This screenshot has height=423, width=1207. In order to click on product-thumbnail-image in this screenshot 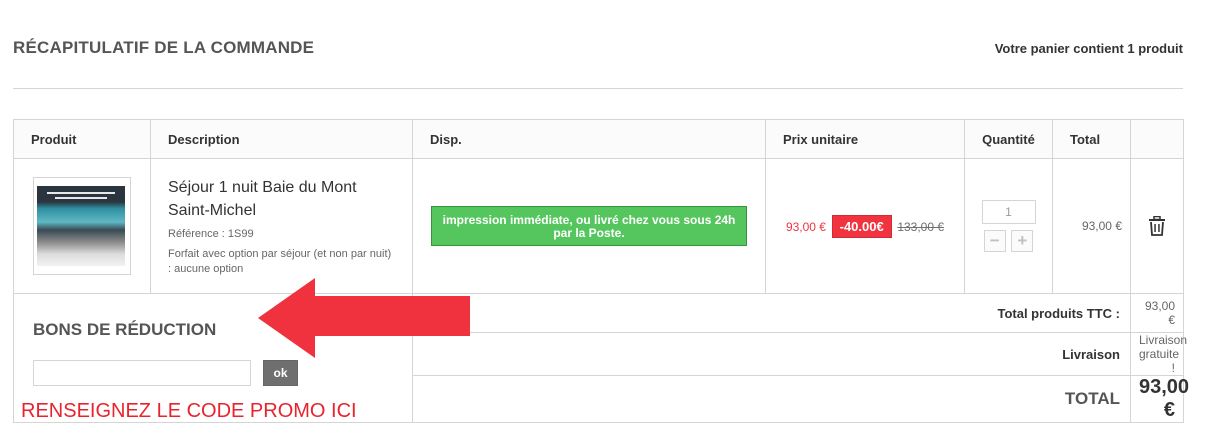, I will do `click(81, 226)`.